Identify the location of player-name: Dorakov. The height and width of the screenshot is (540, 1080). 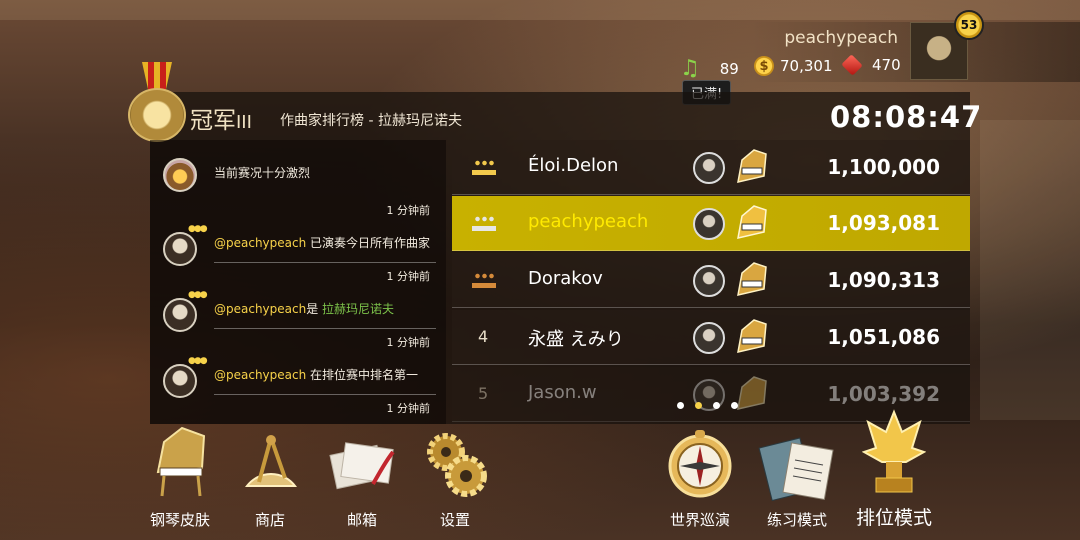
(565, 278).